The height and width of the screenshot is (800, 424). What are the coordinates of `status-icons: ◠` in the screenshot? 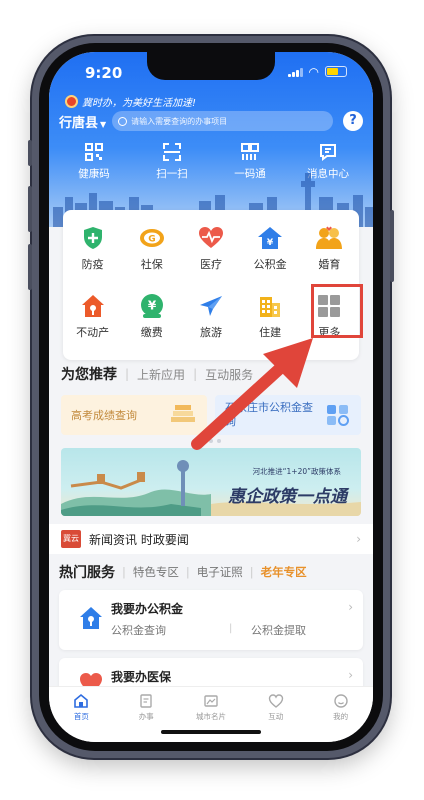 It's located at (317, 71).